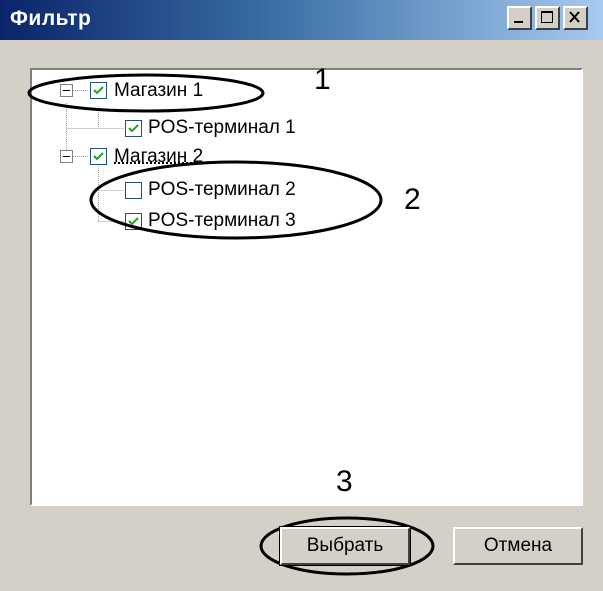  Describe the element at coordinates (519, 18) in the screenshot. I see `minimize-button` at that location.